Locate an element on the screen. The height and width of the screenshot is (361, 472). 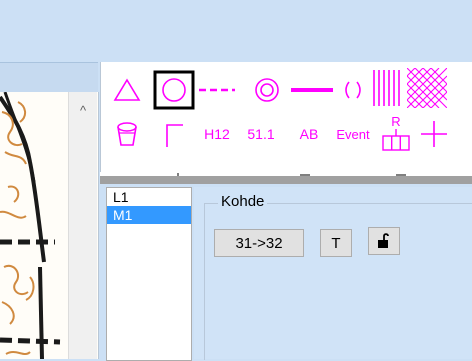
symbol-text-51-1: 51.1 is located at coordinates (261, 134).